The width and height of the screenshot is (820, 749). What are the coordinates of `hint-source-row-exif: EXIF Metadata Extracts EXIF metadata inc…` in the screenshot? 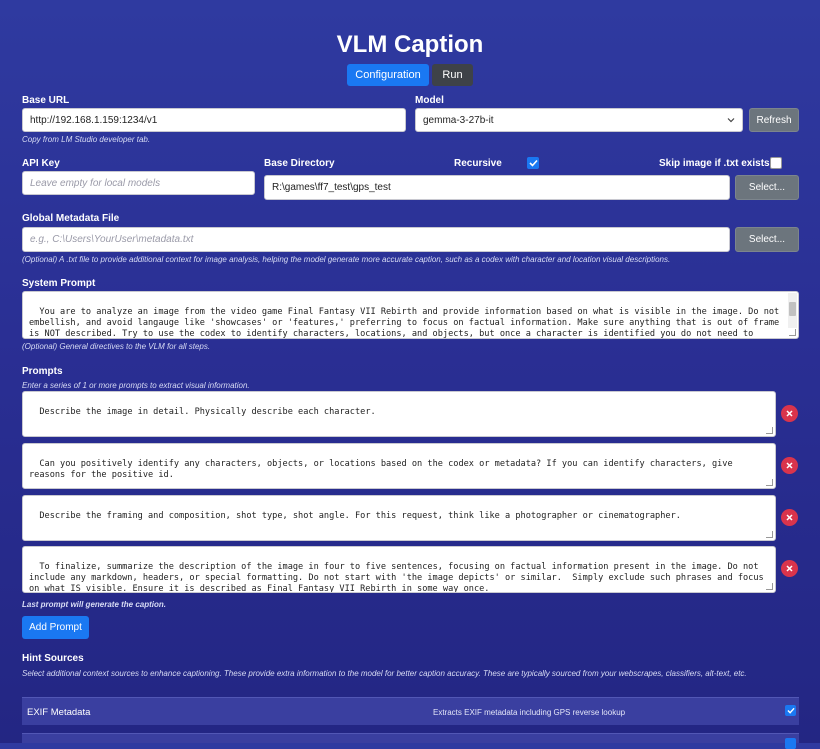 It's located at (410, 711).